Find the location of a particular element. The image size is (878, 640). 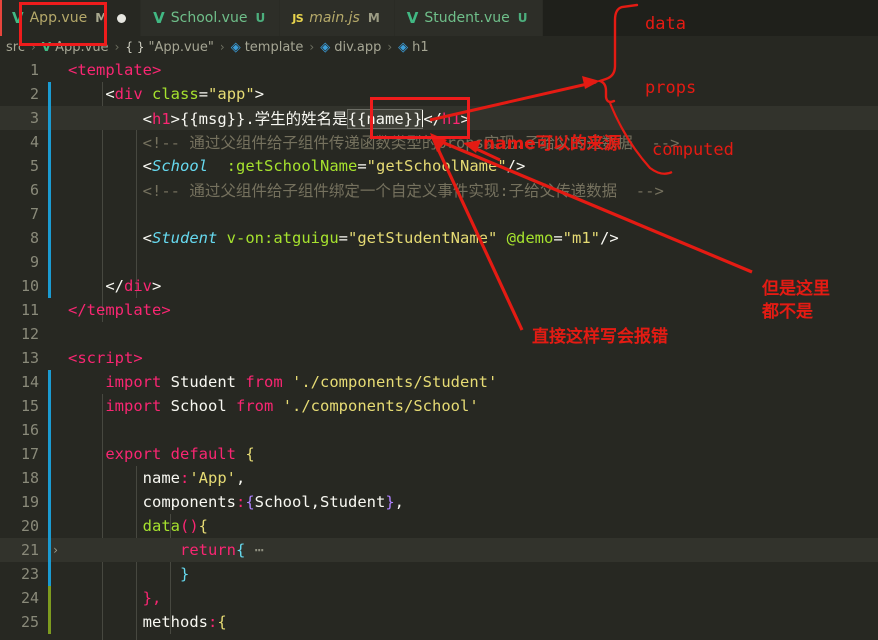

code-content: } is located at coordinates (184, 574).